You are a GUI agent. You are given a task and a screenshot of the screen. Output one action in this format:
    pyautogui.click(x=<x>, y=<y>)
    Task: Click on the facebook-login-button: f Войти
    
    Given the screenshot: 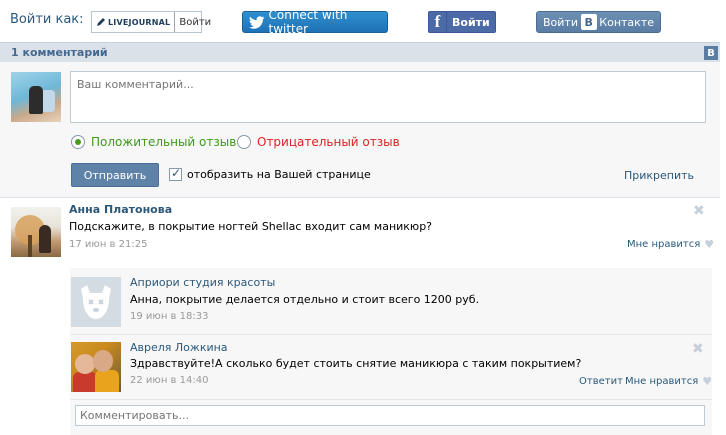 What is the action you would take?
    pyautogui.click(x=462, y=22)
    